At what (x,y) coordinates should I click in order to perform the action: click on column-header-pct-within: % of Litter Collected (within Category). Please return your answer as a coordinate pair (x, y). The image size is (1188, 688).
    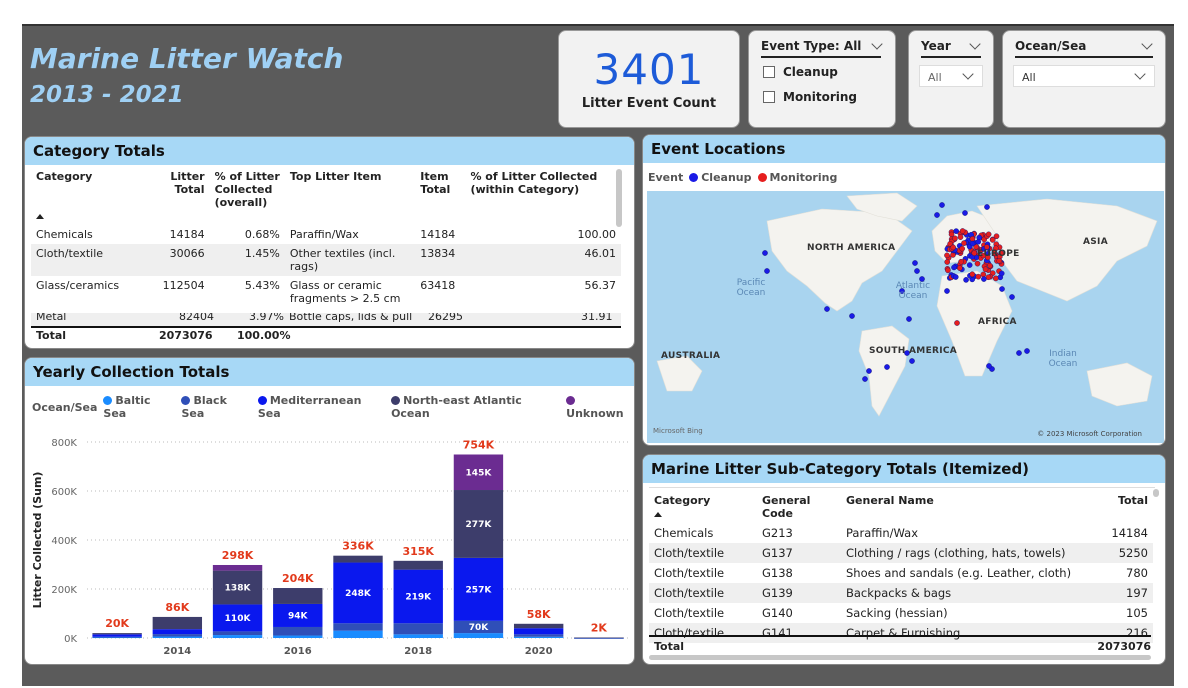
    Looking at the image, I should click on (543, 196).